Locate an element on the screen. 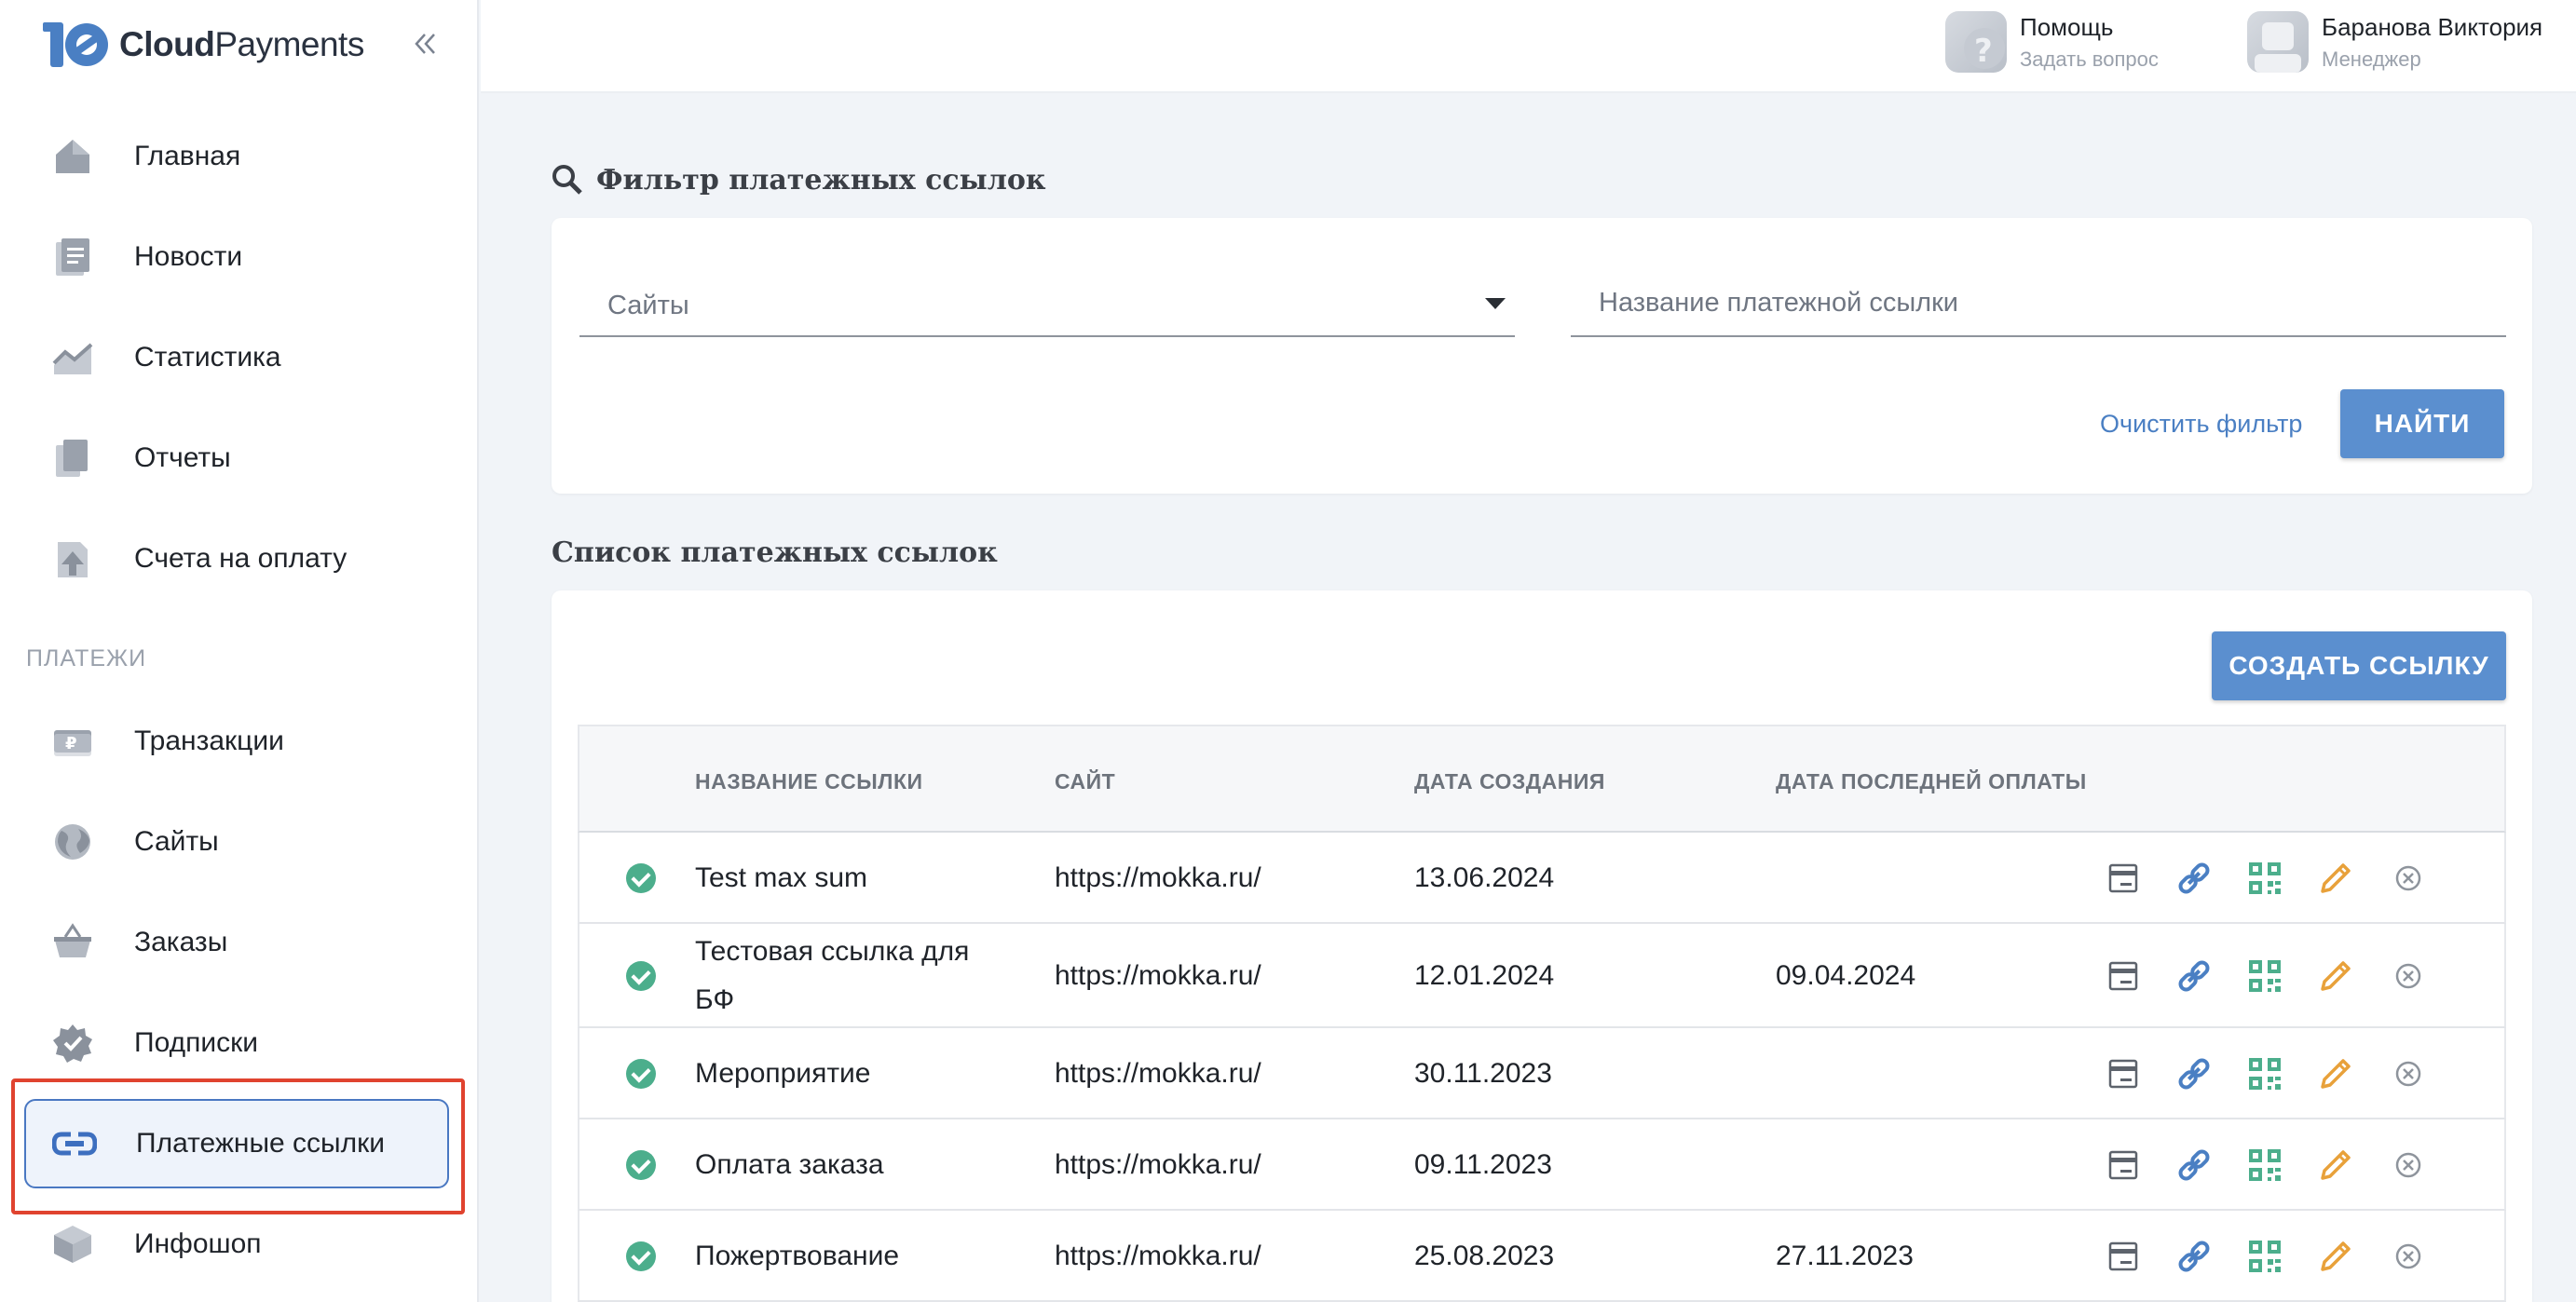 The image size is (2576, 1302). sidebar-item-statistics: Статистика is located at coordinates (236, 357).